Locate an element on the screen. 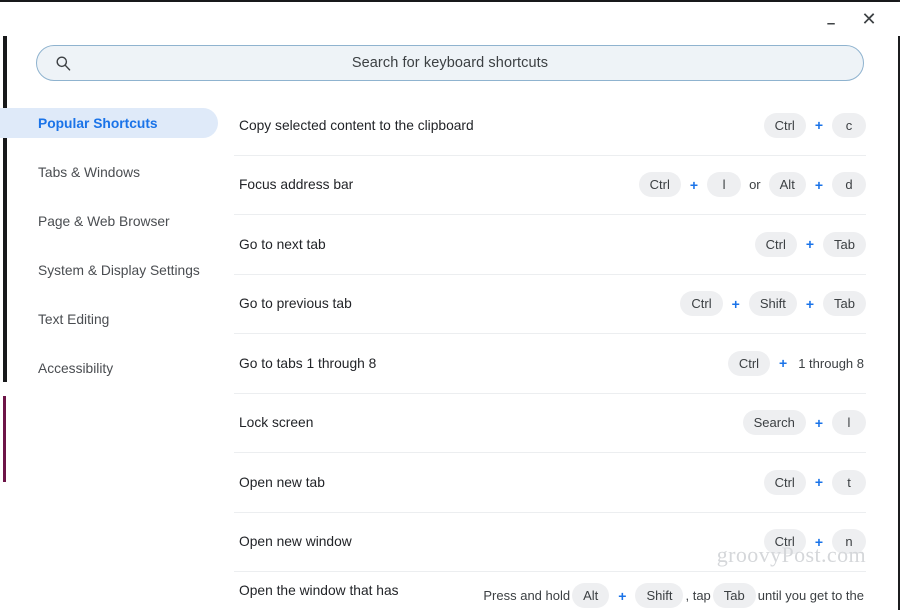 The width and height of the screenshot is (900, 610). shortcut-keys: Ctrl + Shift + Tab is located at coordinates (773, 304).